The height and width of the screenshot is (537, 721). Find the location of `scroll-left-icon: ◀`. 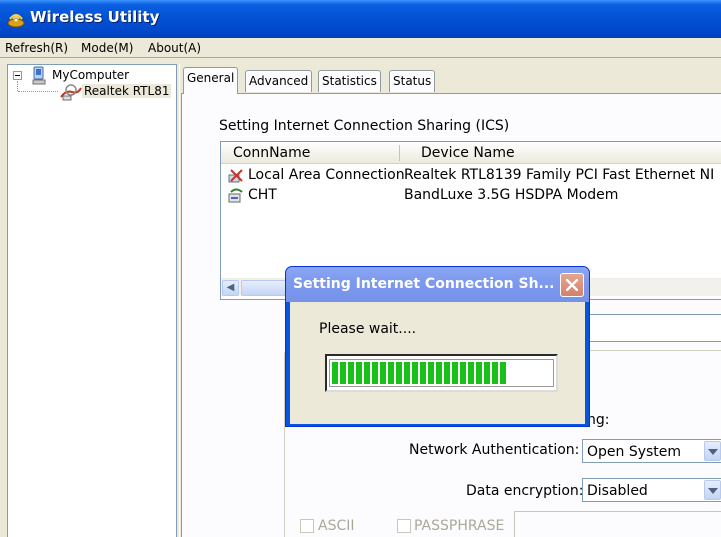

scroll-left-icon: ◀ is located at coordinates (230, 288).